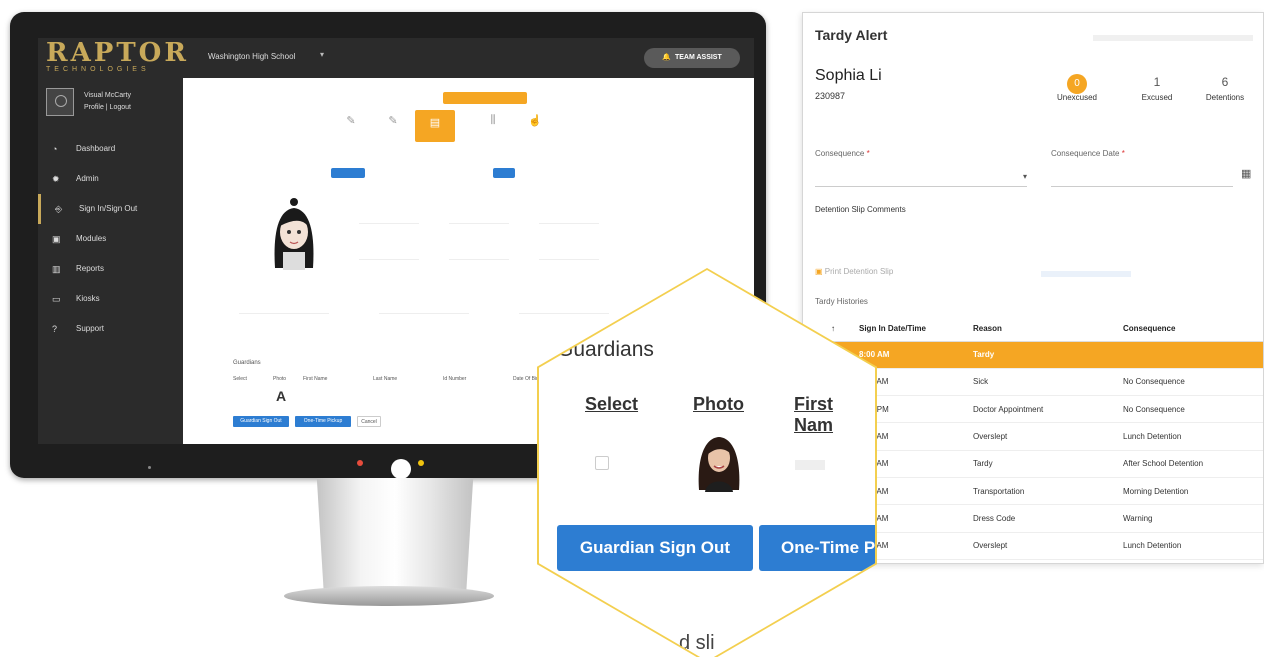 This screenshot has height=657, width=1264. I want to click on step-4: ⫼, so click(493, 121).